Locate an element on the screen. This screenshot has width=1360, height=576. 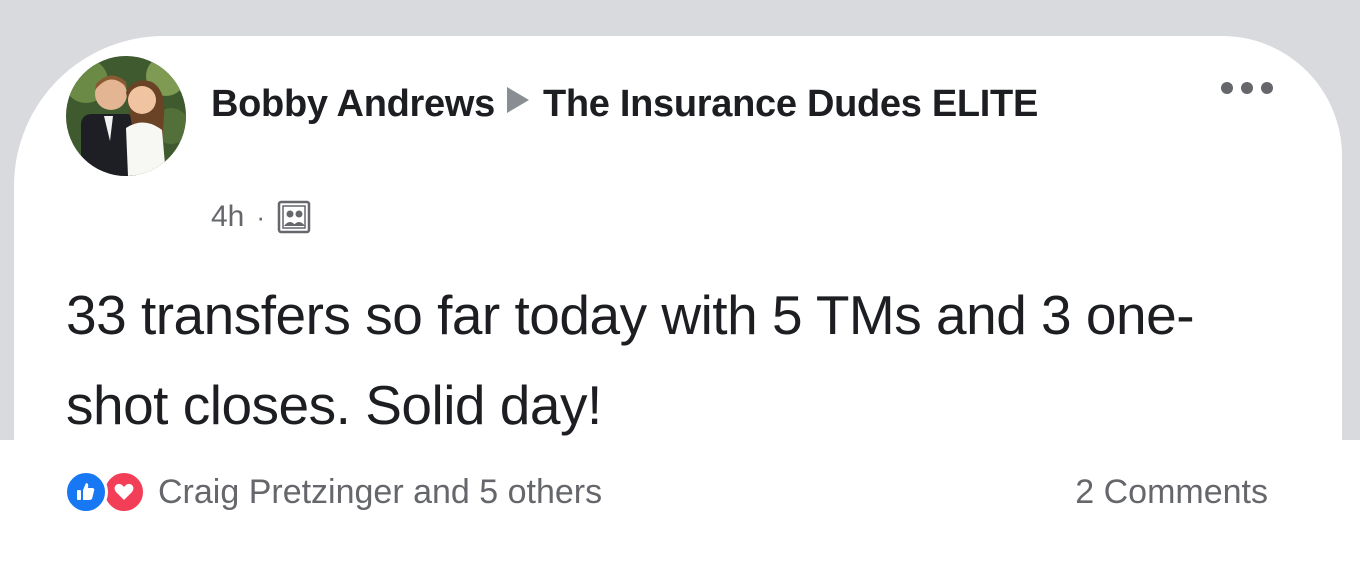
post-header-title: Bobby Andrews The Insurance Dudes ELITE is located at coordinates (661, 104).